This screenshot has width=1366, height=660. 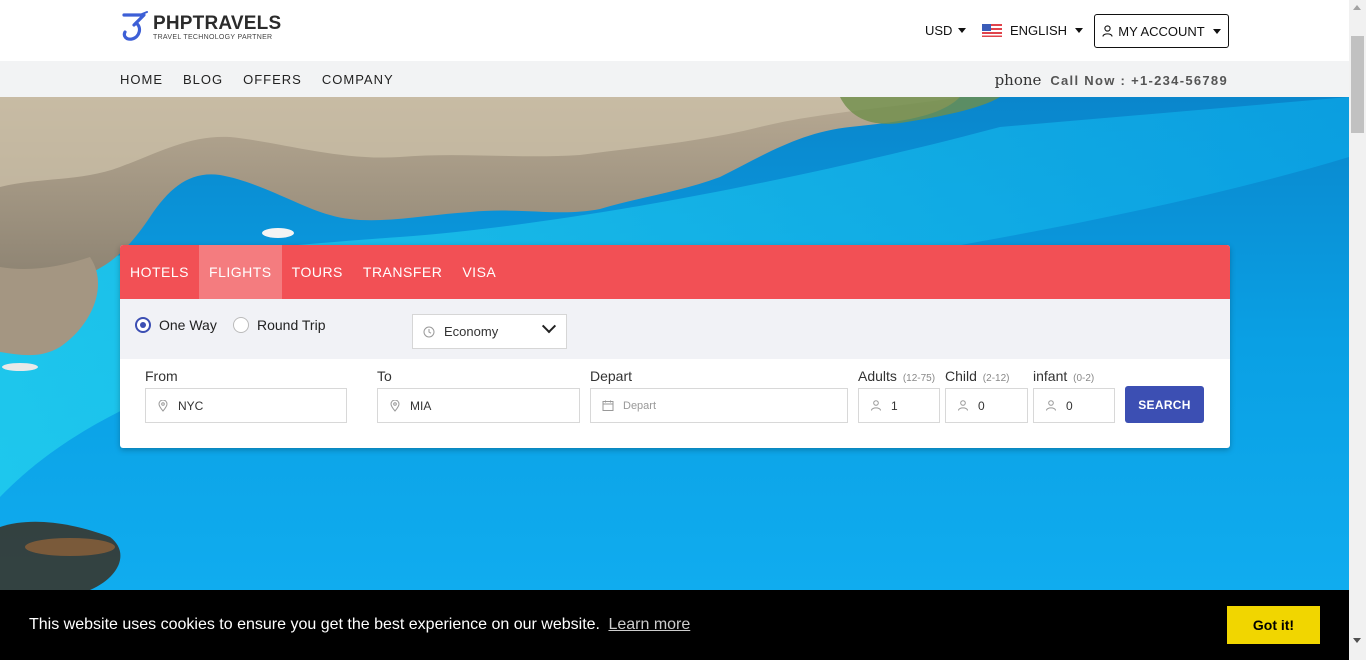 What do you see at coordinates (919, 378) in the screenshot?
I see `adults-range: (12-75)` at bounding box center [919, 378].